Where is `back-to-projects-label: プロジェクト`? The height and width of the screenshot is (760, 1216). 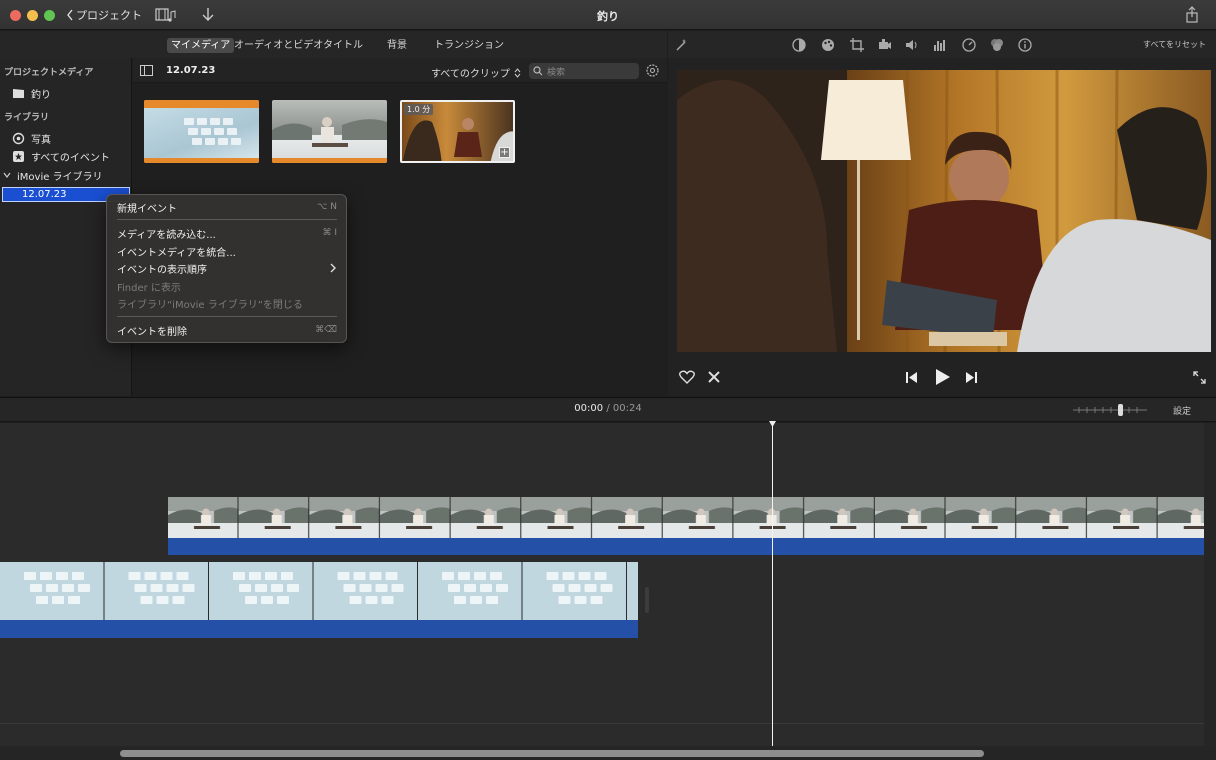 back-to-projects-label: プロジェクト is located at coordinates (109, 15).